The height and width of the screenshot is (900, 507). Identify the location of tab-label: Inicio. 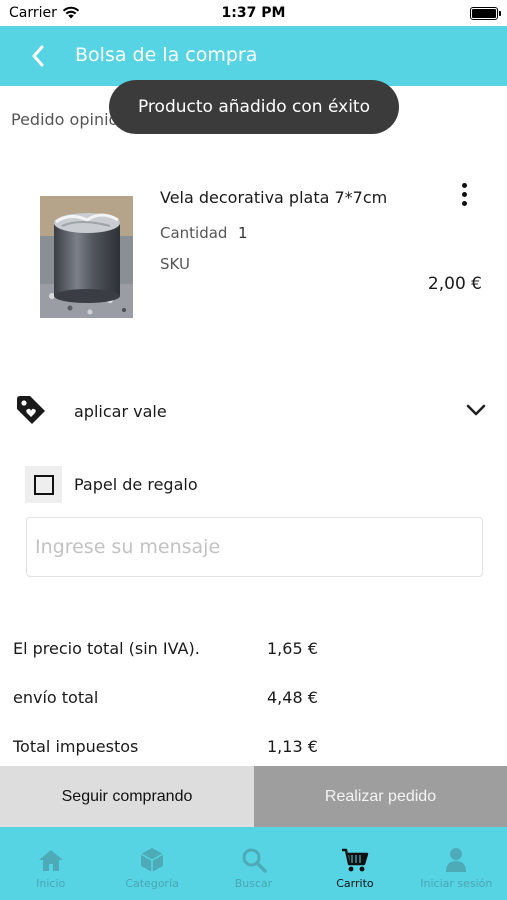
(51, 883).